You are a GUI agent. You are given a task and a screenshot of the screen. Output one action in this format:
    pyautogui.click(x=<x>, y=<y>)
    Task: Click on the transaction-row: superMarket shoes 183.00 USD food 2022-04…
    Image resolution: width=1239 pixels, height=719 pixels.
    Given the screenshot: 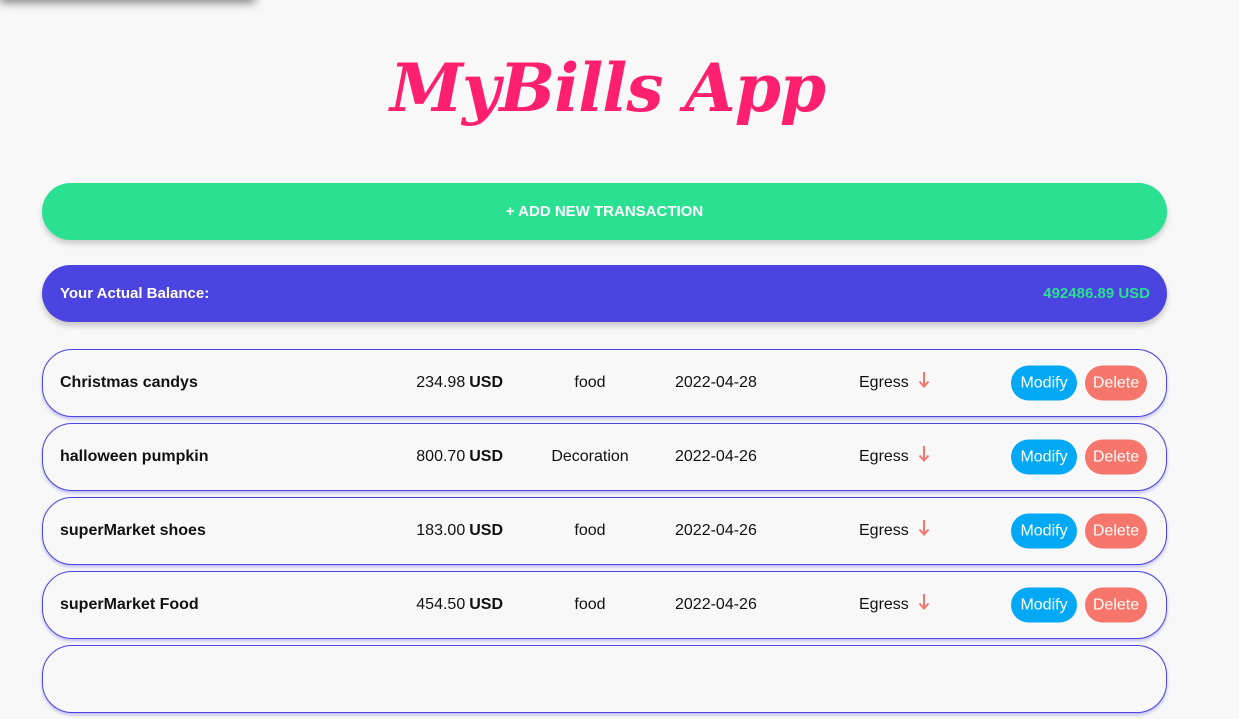 What is the action you would take?
    pyautogui.click(x=604, y=531)
    